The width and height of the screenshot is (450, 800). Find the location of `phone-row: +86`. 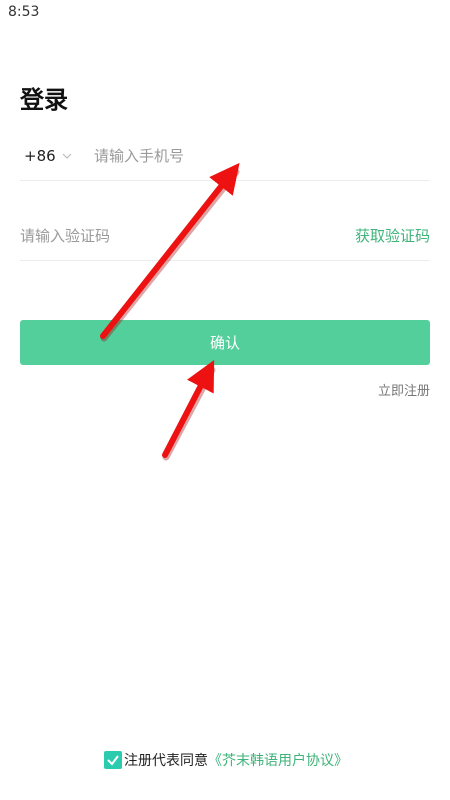

phone-row: +86 is located at coordinates (225, 156).